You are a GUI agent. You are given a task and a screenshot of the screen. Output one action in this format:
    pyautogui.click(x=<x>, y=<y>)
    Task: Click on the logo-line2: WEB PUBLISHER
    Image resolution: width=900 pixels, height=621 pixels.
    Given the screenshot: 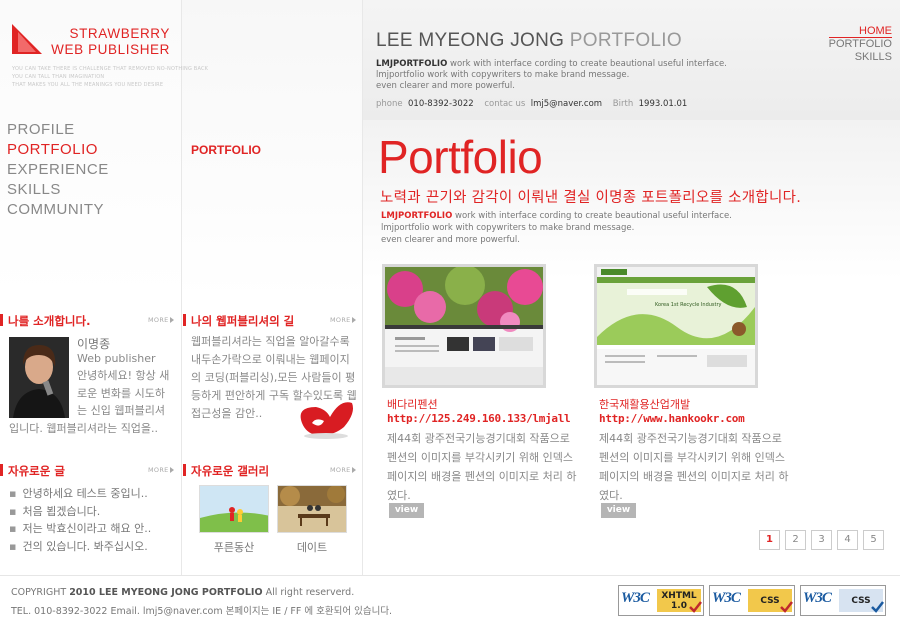 What is the action you would take?
    pyautogui.click(x=110, y=49)
    